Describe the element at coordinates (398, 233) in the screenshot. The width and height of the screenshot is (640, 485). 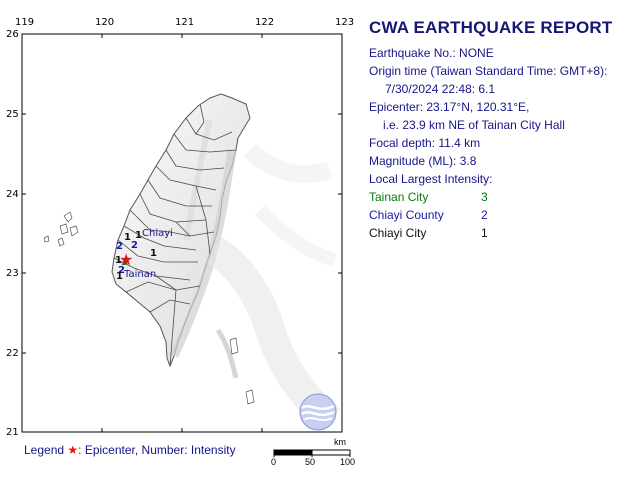
I see `intensity-place: Chiayi City` at that location.